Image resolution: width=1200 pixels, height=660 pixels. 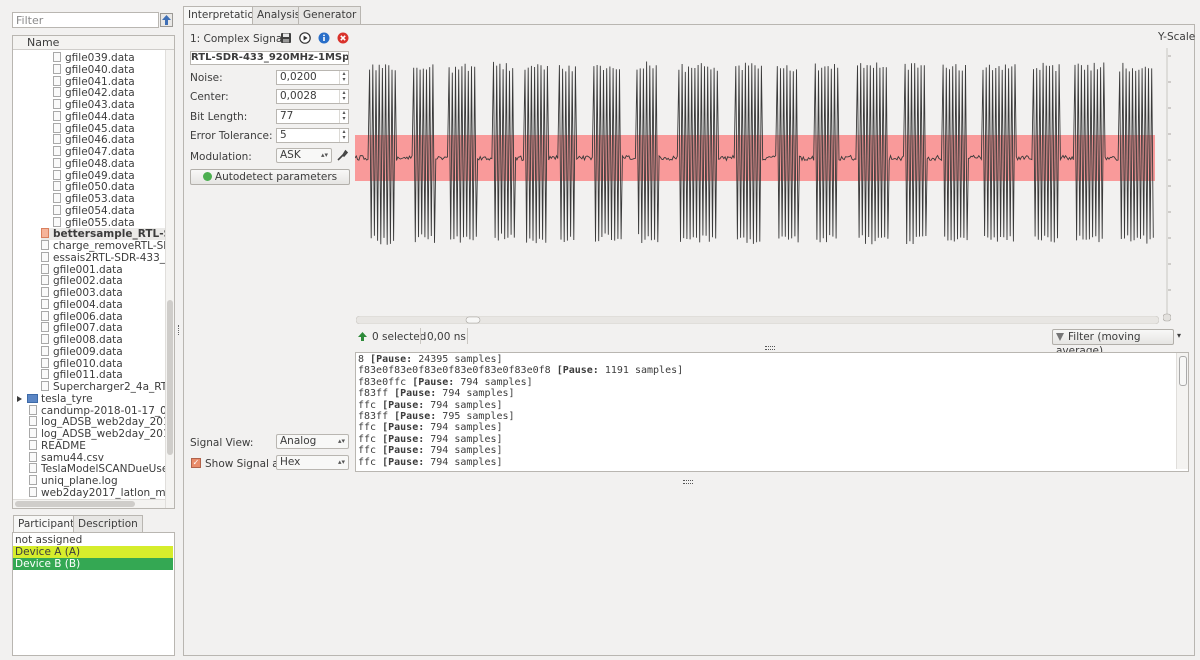 I want to click on plot-horizontal-scrollbar, so click(x=757, y=320).